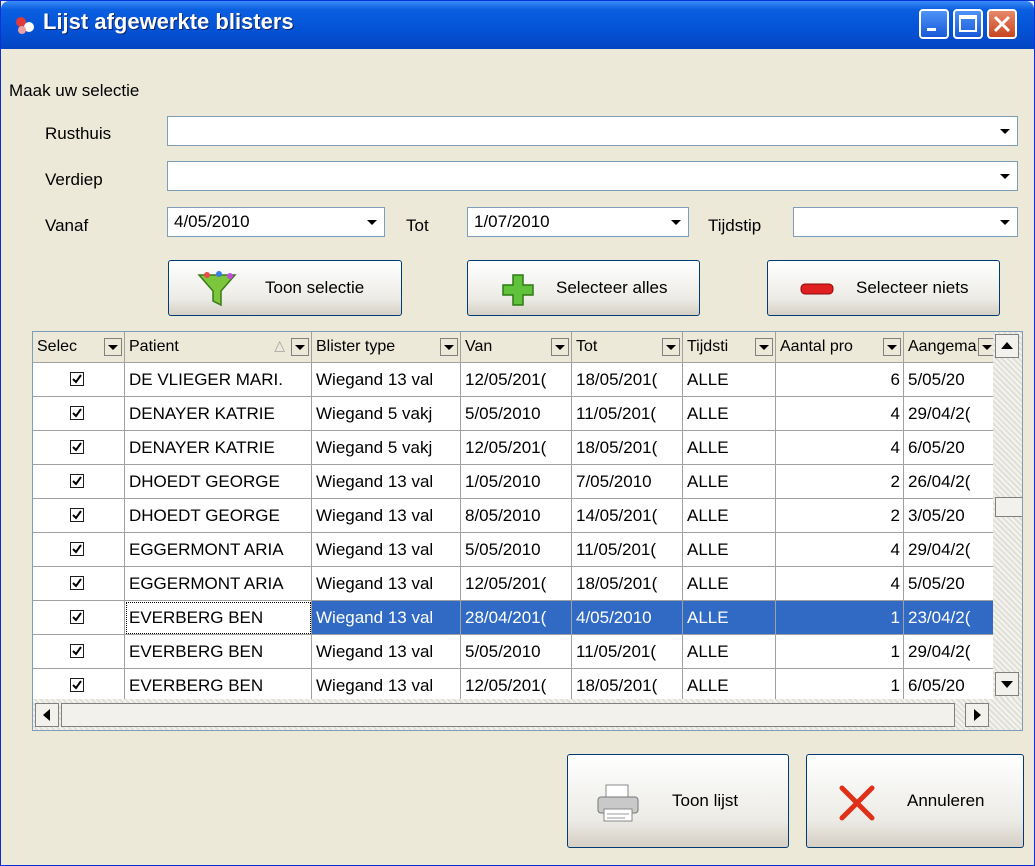  I want to click on plus-icon, so click(518, 290).